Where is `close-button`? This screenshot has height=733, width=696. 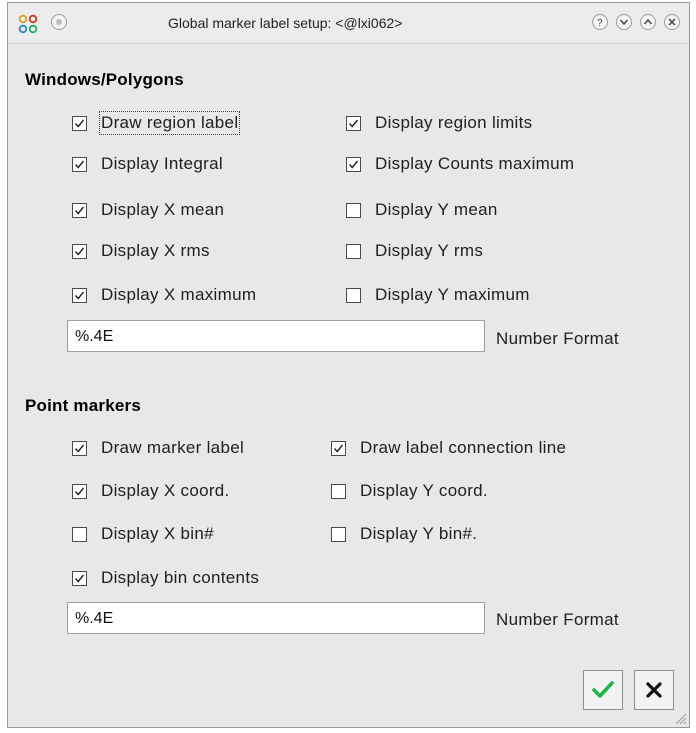 close-button is located at coordinates (672, 22).